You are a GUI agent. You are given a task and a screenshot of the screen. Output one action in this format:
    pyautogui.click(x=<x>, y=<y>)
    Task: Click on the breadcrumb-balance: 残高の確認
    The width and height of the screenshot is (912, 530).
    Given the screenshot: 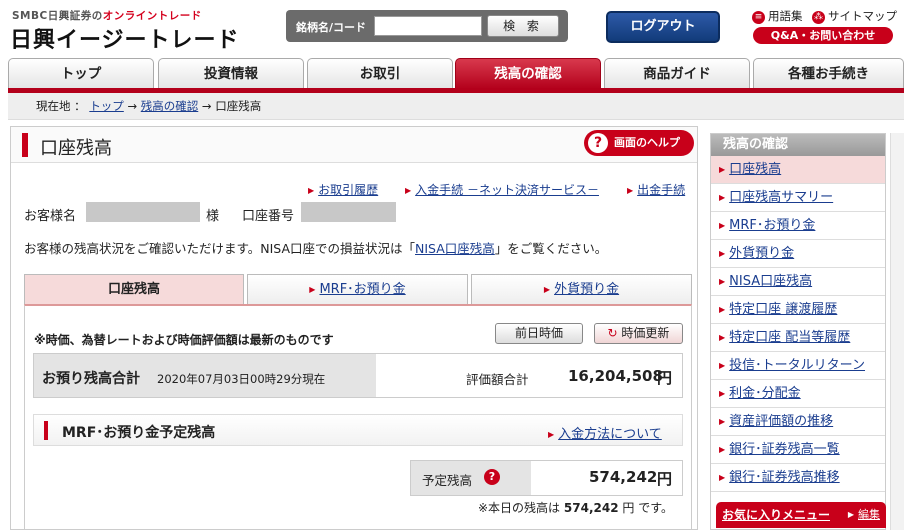 What is the action you would take?
    pyautogui.click(x=170, y=106)
    